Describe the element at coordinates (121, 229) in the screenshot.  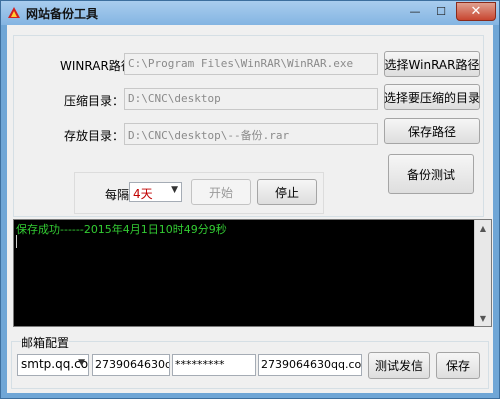
I see `log-line: 保存成功------2015年4月1日10时49分9秒` at that location.